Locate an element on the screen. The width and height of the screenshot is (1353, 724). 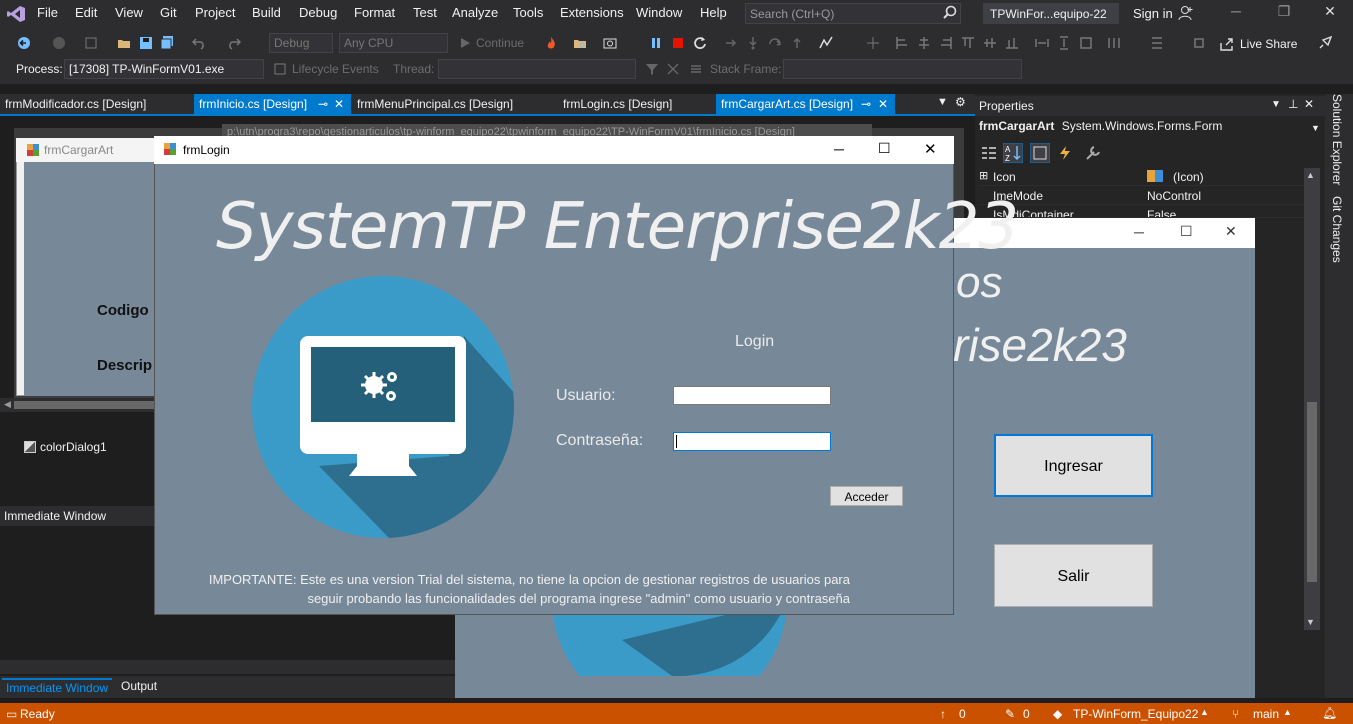
stack-frame-select is located at coordinates (902, 69).